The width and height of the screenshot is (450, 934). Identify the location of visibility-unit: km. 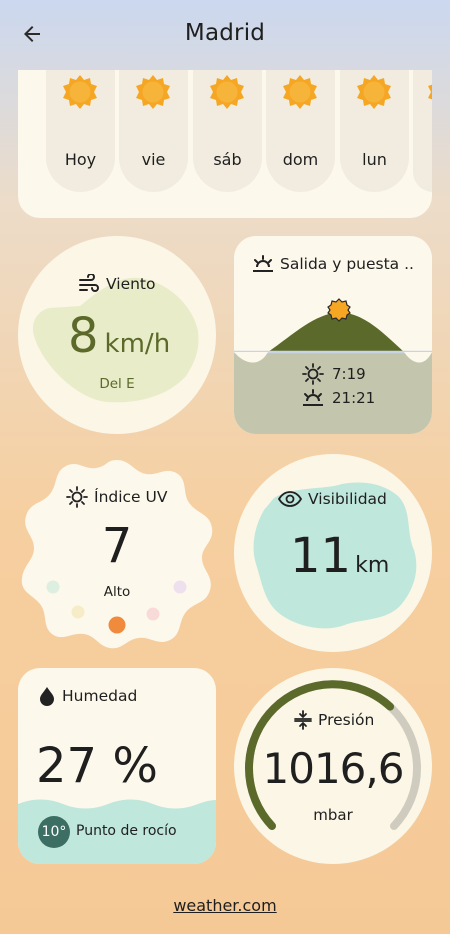
(372, 565).